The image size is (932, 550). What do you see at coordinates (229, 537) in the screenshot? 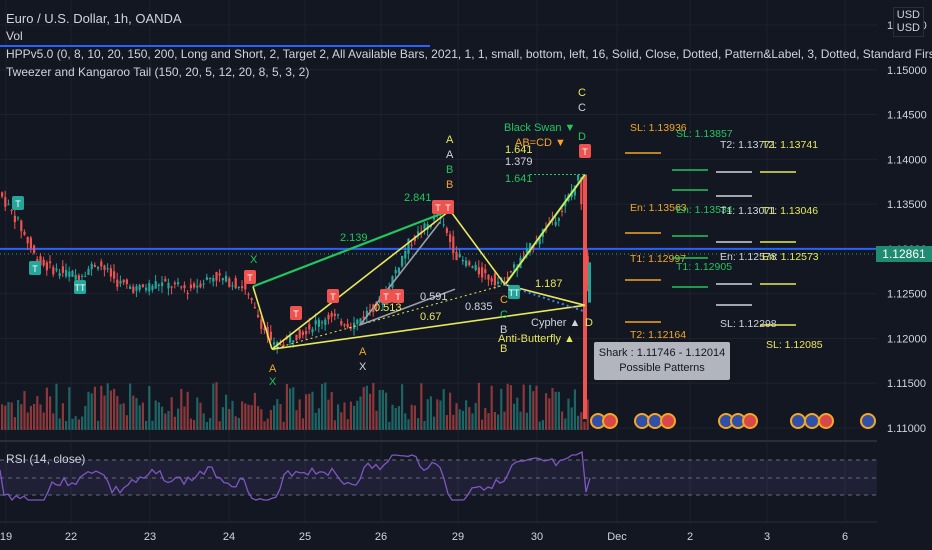
I see `x-tick-label: 24` at bounding box center [229, 537].